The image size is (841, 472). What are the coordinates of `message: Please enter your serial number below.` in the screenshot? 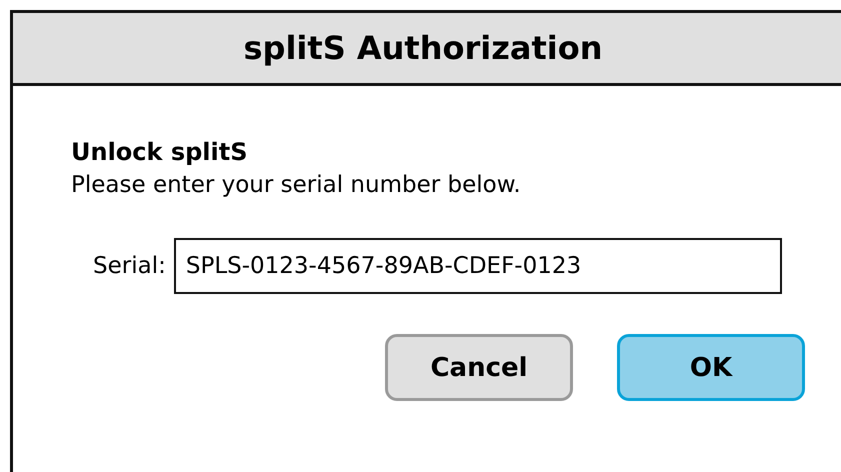 It's located at (296, 185).